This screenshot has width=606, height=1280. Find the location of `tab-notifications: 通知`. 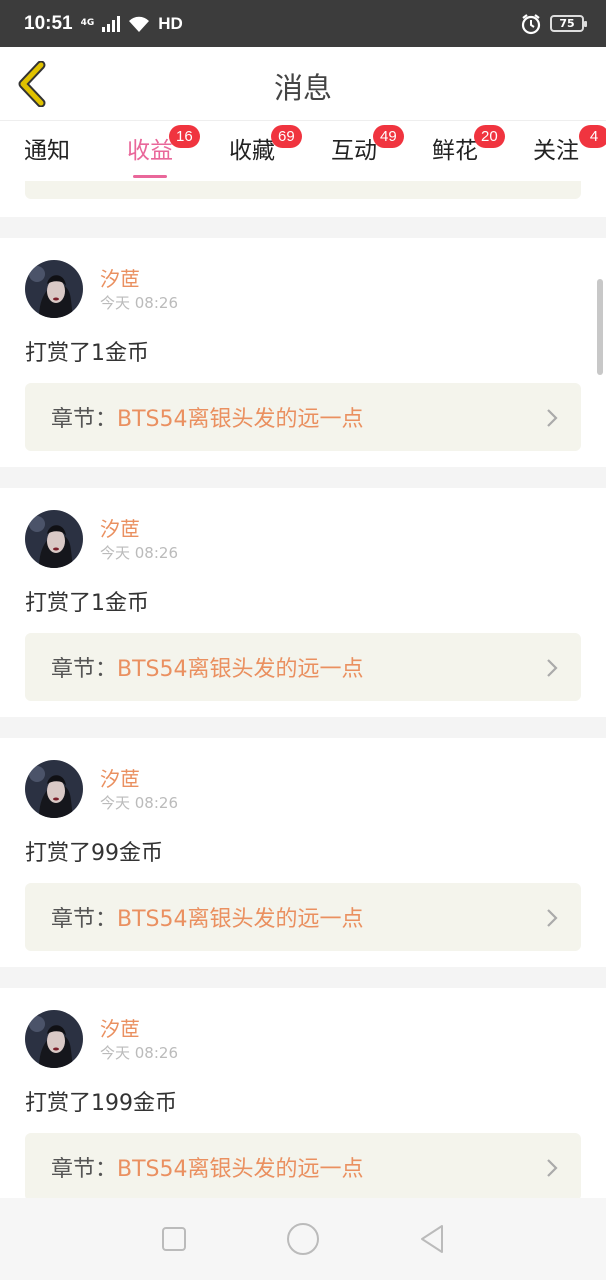

tab-notifications: 通知 is located at coordinates (47, 148).